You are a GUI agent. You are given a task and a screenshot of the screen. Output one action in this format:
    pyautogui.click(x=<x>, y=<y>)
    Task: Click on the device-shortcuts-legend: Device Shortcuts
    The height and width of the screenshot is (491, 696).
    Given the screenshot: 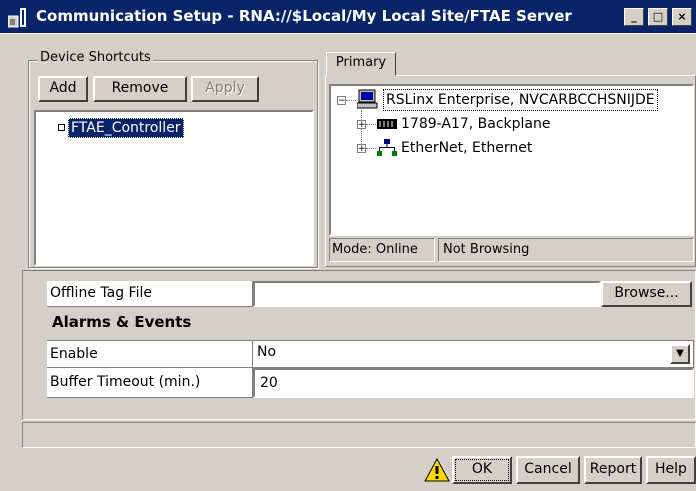 What is the action you would take?
    pyautogui.click(x=95, y=57)
    